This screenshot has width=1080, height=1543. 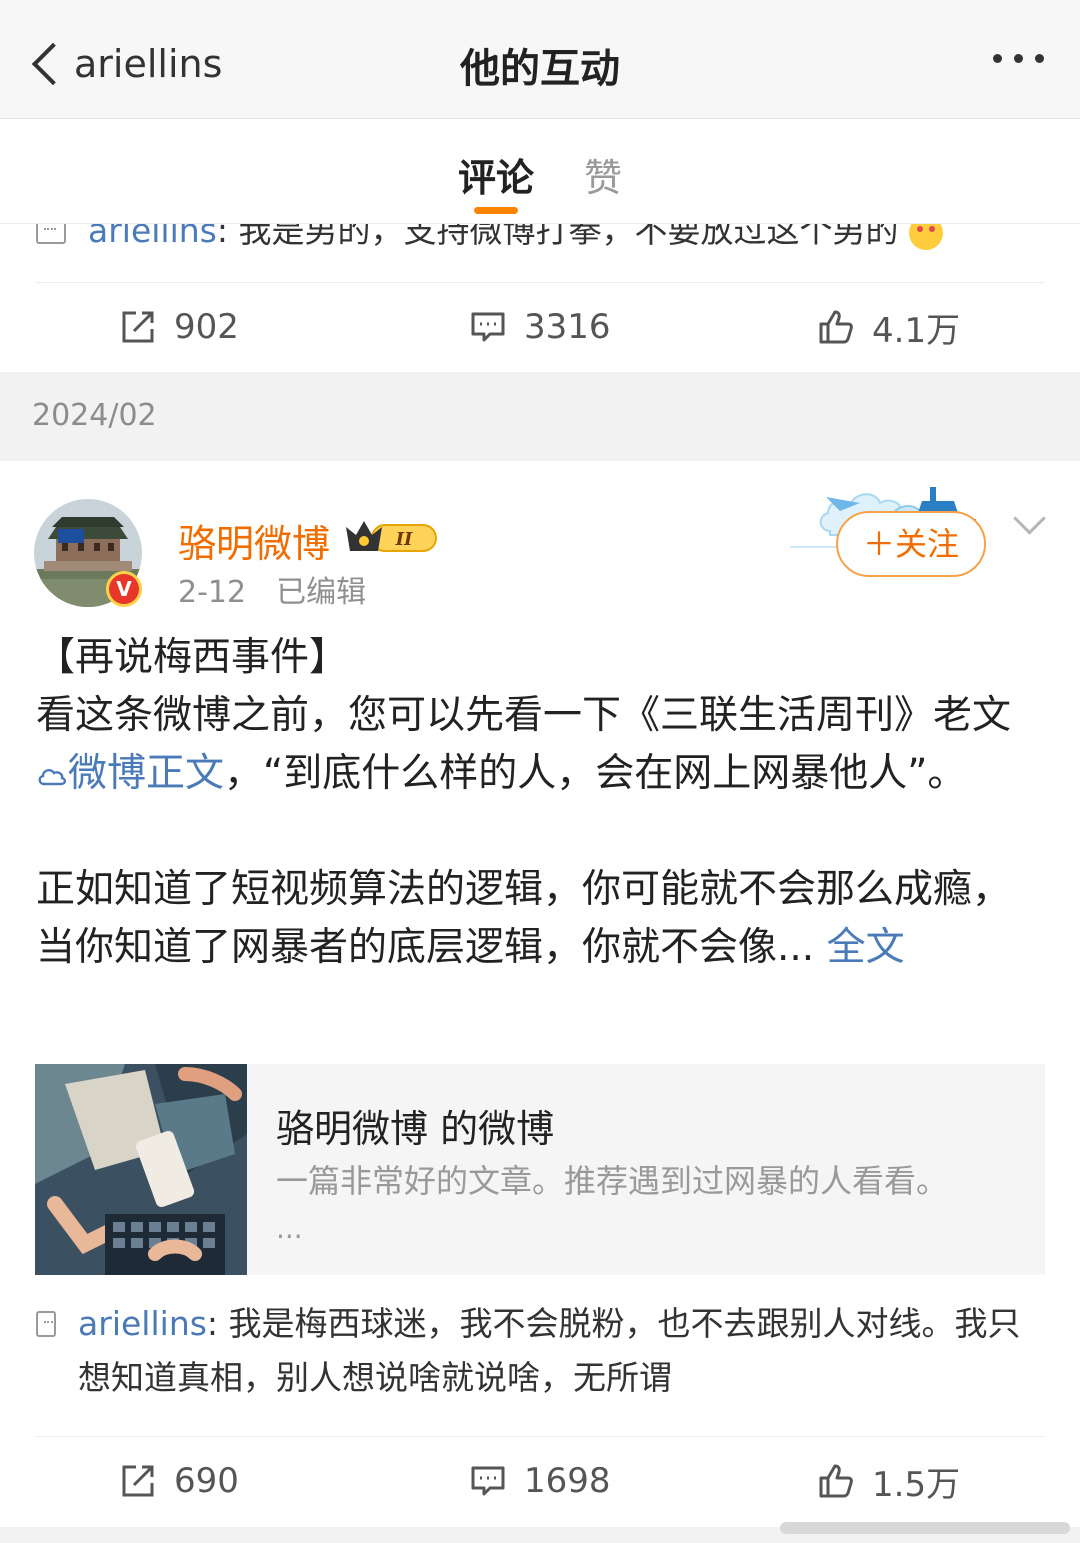 I want to click on tab-likes: 赞, so click(x=603, y=174).